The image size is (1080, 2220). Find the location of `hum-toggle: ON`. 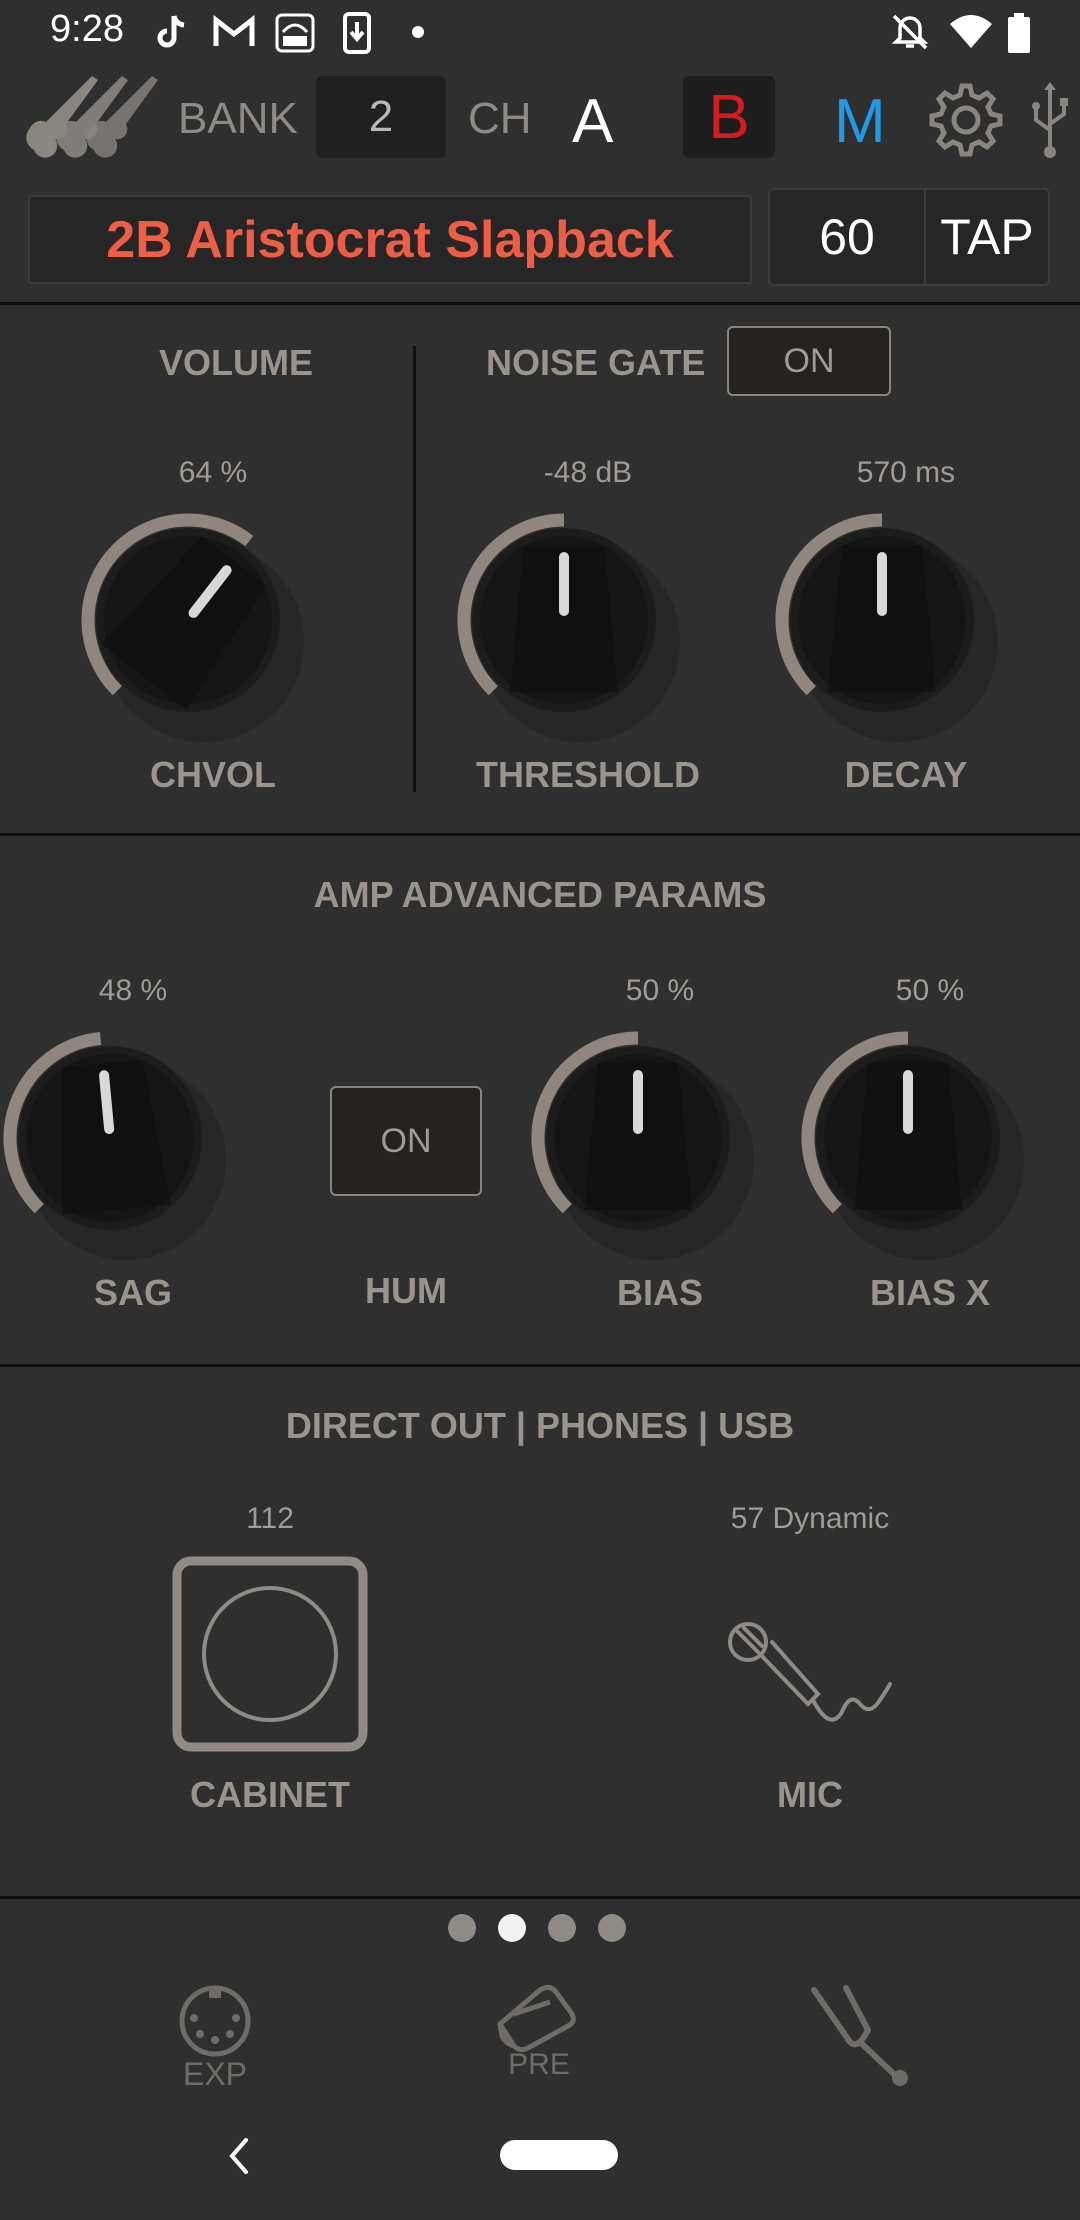

hum-toggle: ON is located at coordinates (406, 1141).